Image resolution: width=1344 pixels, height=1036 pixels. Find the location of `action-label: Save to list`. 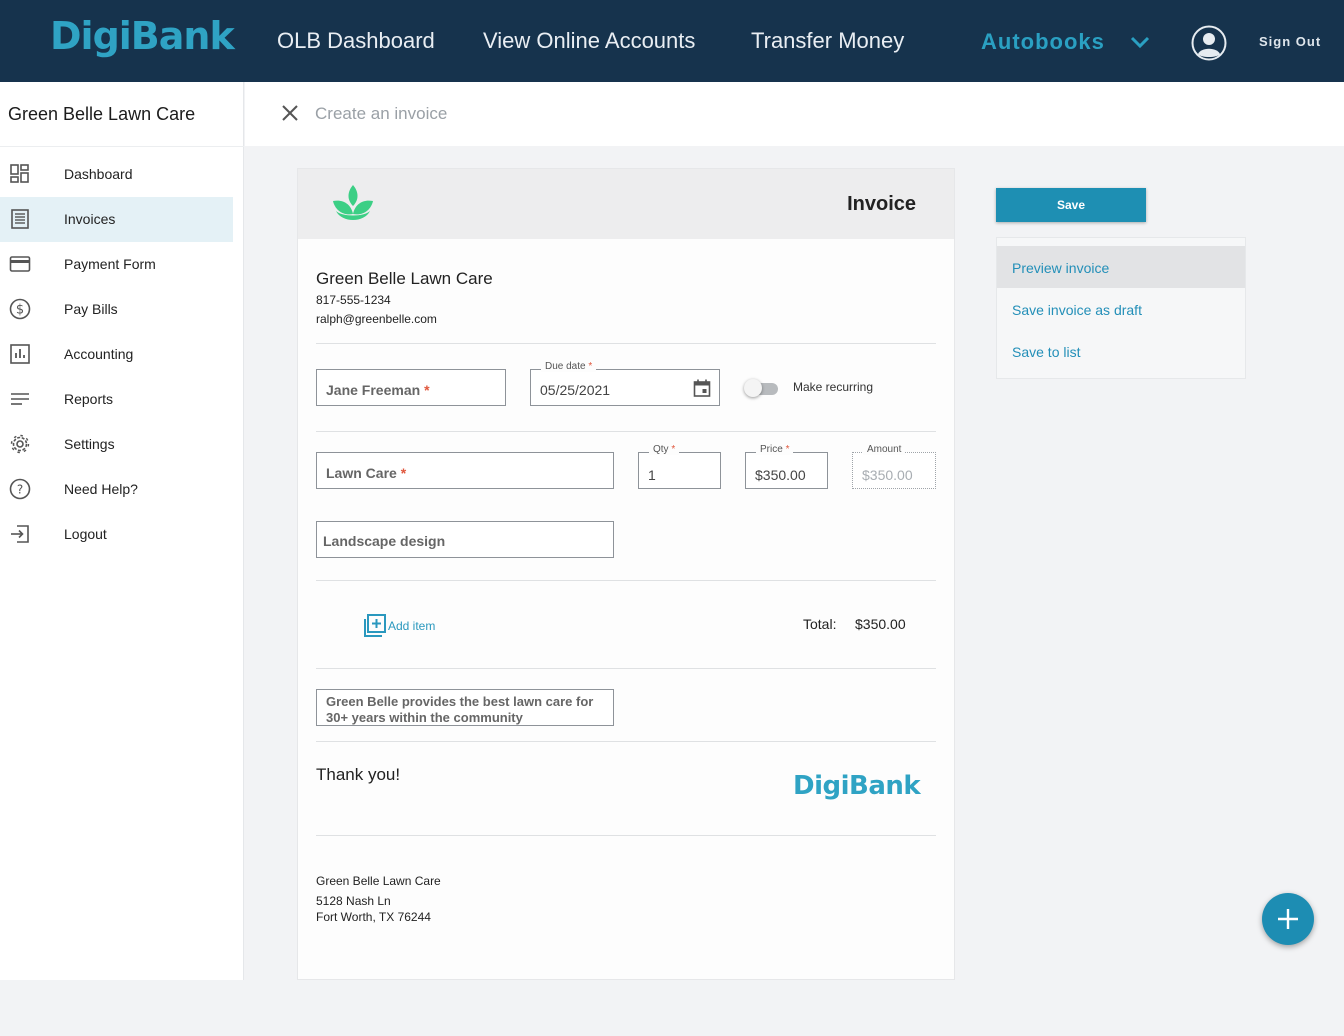

action-label: Save to list is located at coordinates (1046, 352).